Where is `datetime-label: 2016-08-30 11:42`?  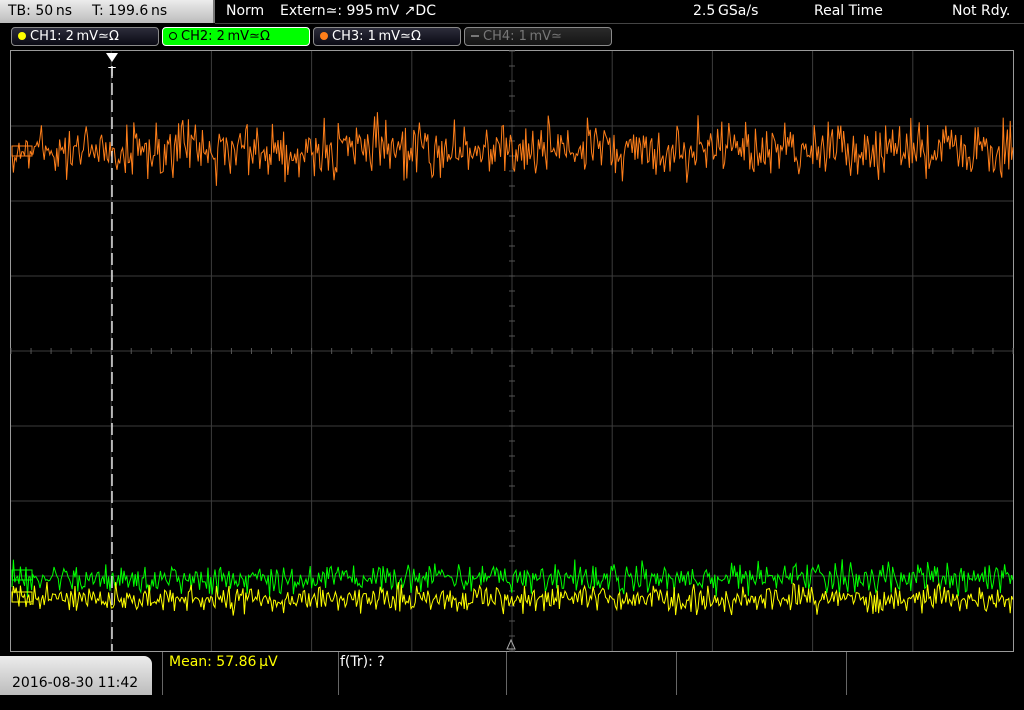 datetime-label: 2016-08-30 11:42 is located at coordinates (75, 683).